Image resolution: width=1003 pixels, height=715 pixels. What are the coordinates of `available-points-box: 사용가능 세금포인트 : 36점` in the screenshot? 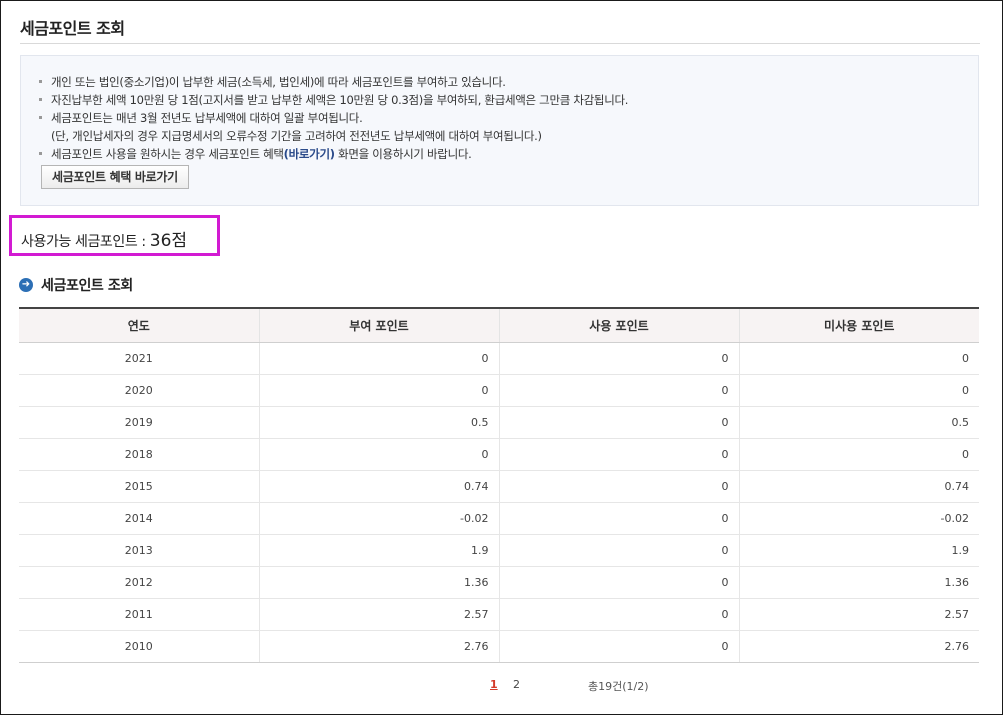 It's located at (114, 235).